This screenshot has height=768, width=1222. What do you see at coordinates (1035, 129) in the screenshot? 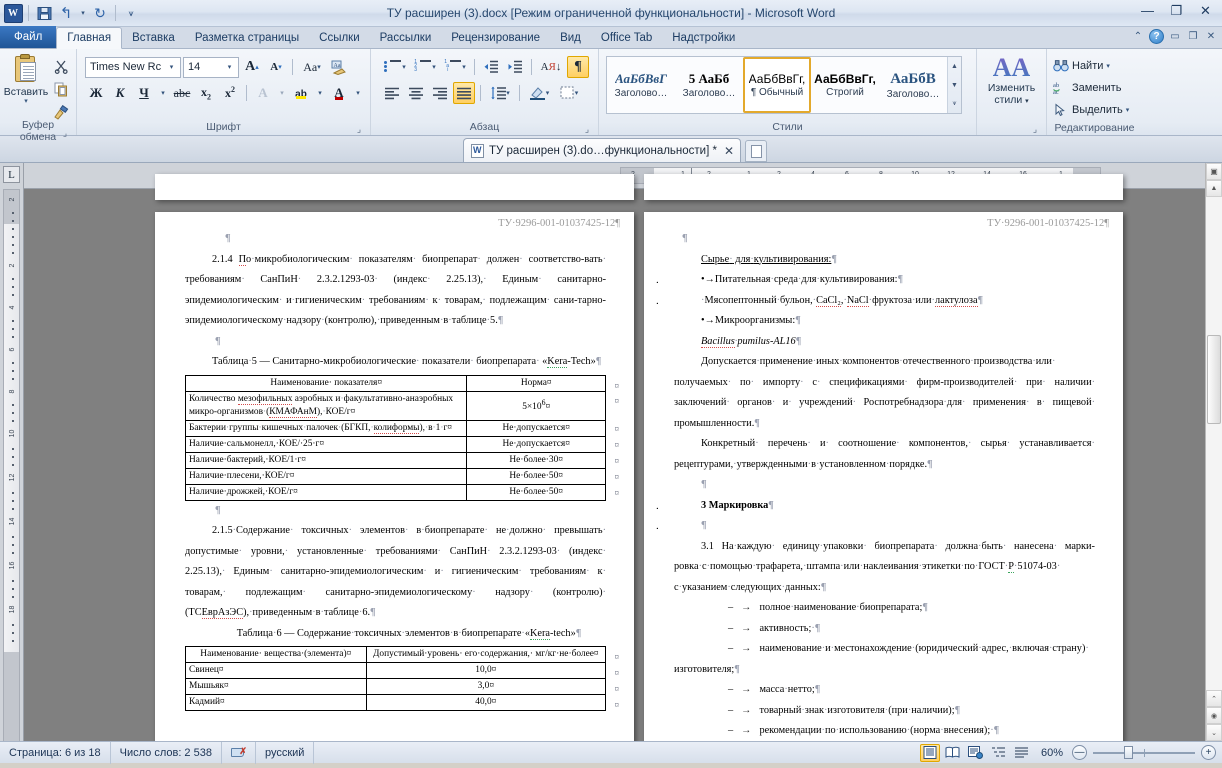
I see `styles-dialog-launcher: ⌟` at bounding box center [1035, 129].